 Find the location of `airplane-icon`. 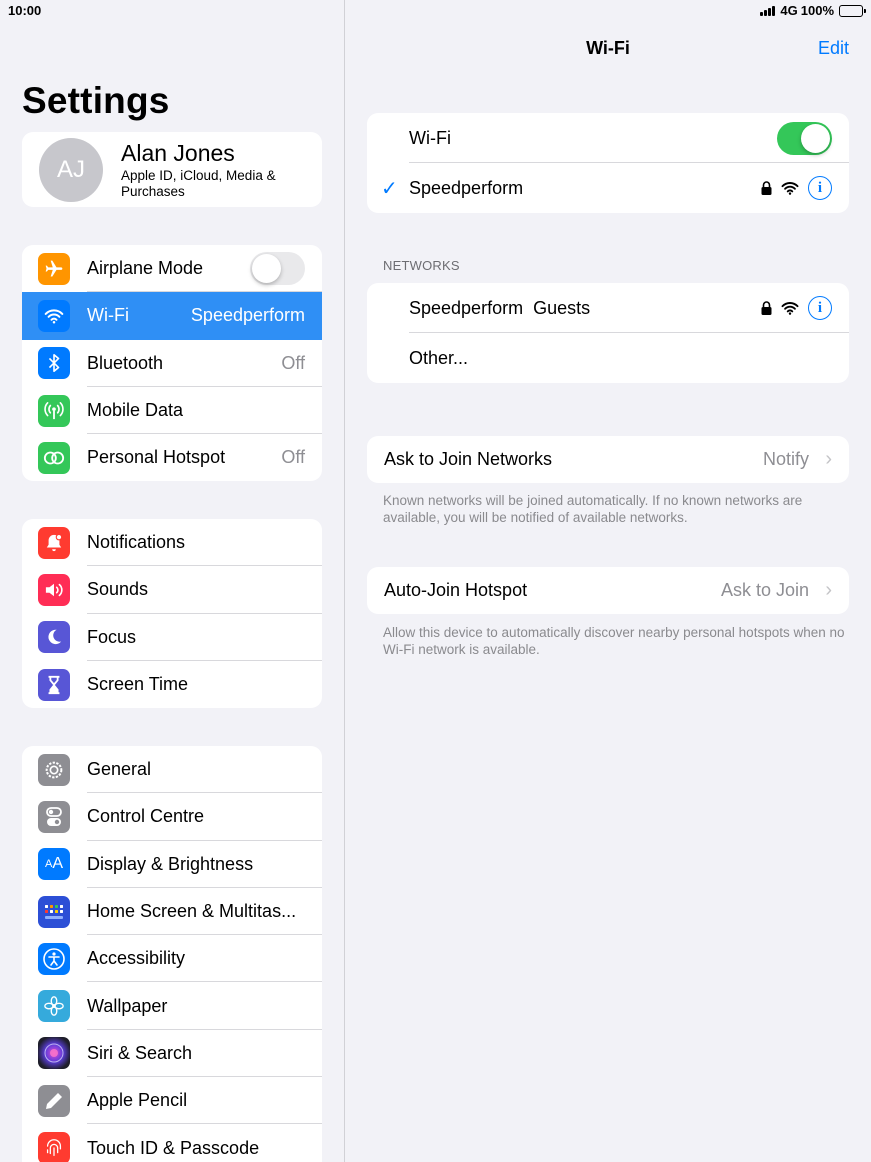

airplane-icon is located at coordinates (54, 268).